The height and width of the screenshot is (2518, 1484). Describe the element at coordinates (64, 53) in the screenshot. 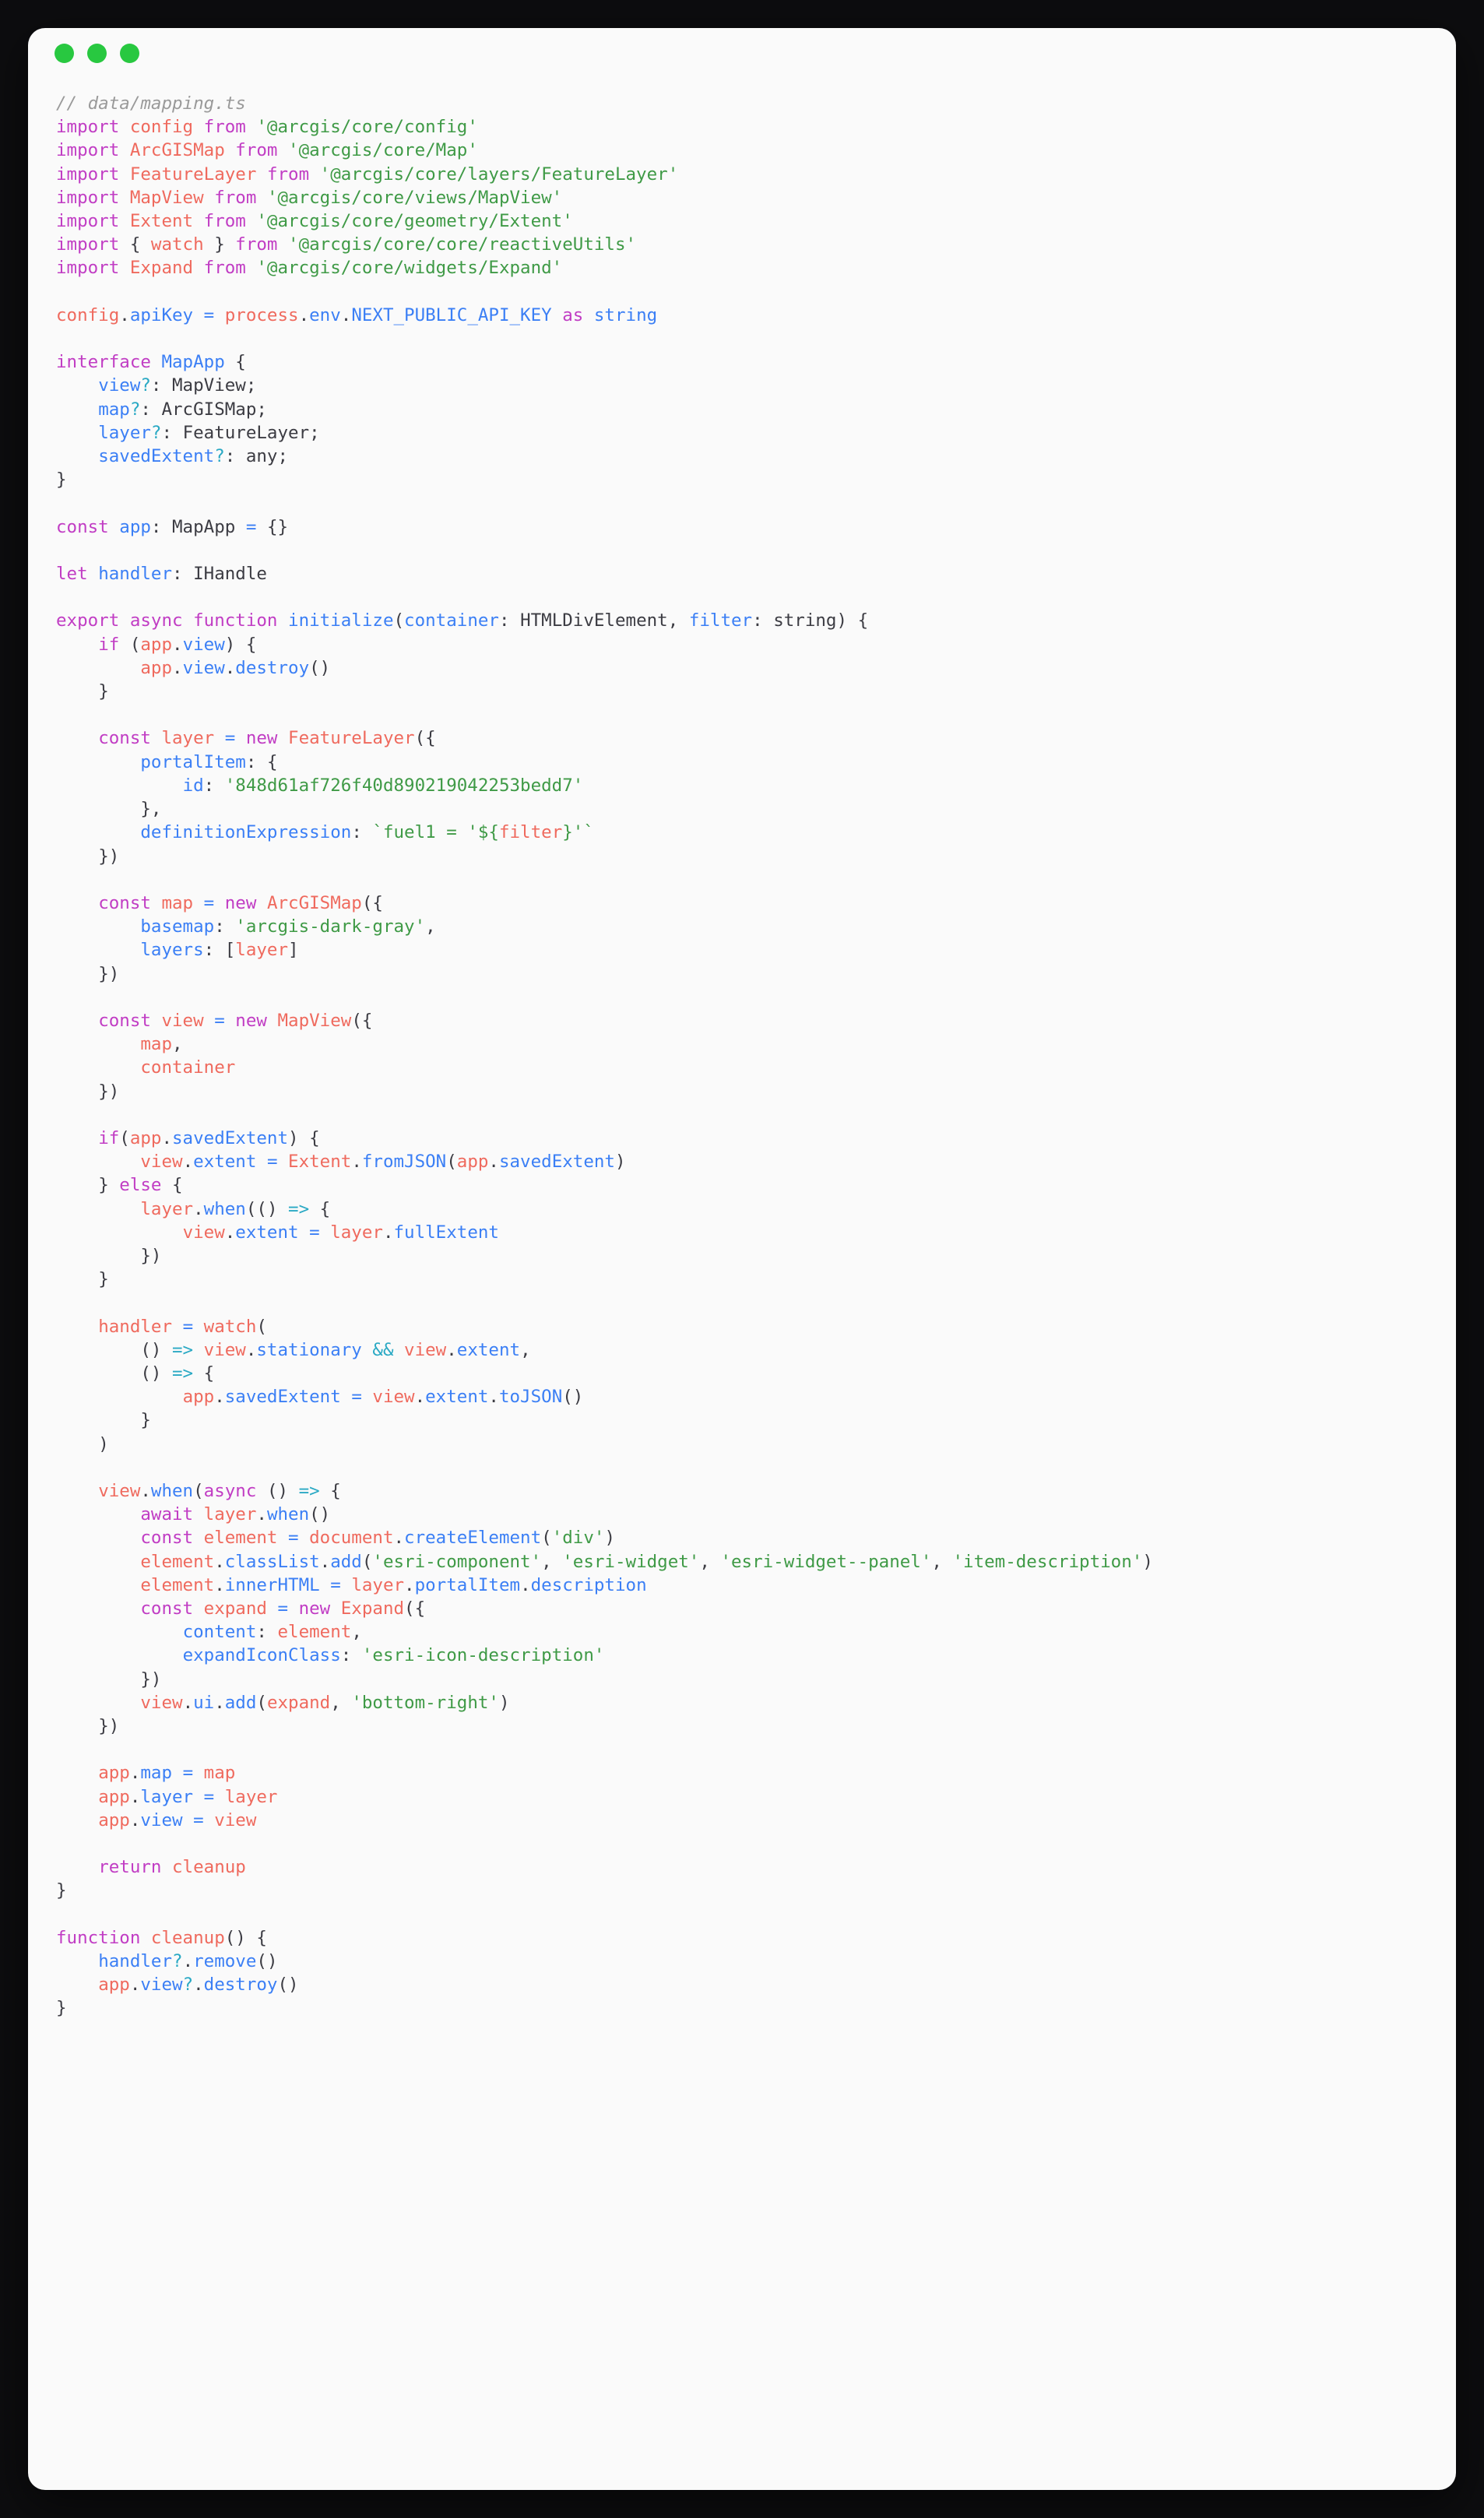

I see `close-window-button` at that location.